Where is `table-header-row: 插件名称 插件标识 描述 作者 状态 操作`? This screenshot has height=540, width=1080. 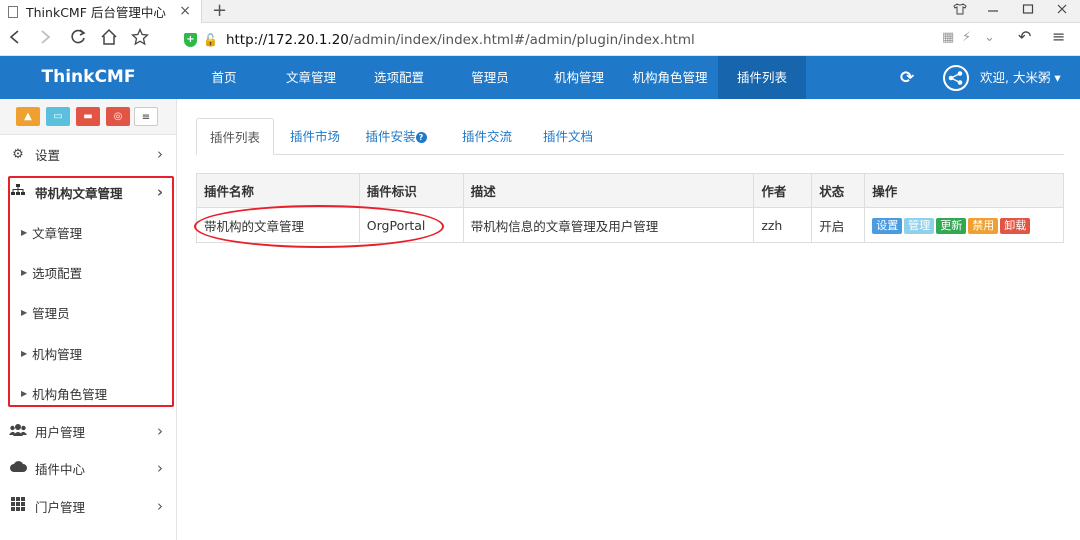 table-header-row: 插件名称 插件标识 描述 作者 状态 操作 is located at coordinates (630, 190).